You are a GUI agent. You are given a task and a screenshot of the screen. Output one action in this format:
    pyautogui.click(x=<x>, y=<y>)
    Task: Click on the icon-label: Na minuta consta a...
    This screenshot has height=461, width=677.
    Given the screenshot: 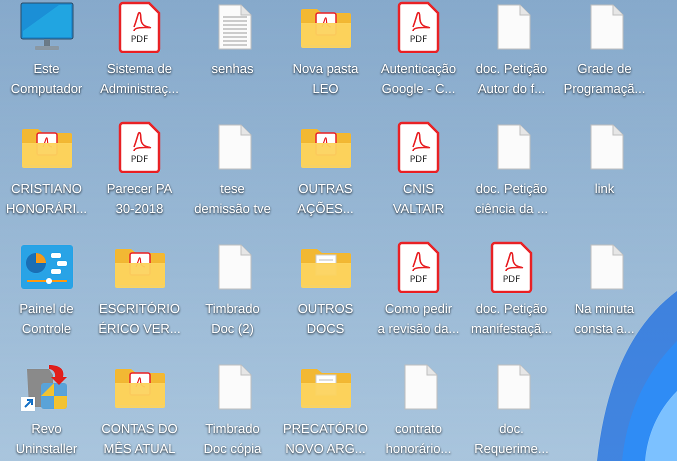 What is the action you would take?
    pyautogui.click(x=604, y=319)
    